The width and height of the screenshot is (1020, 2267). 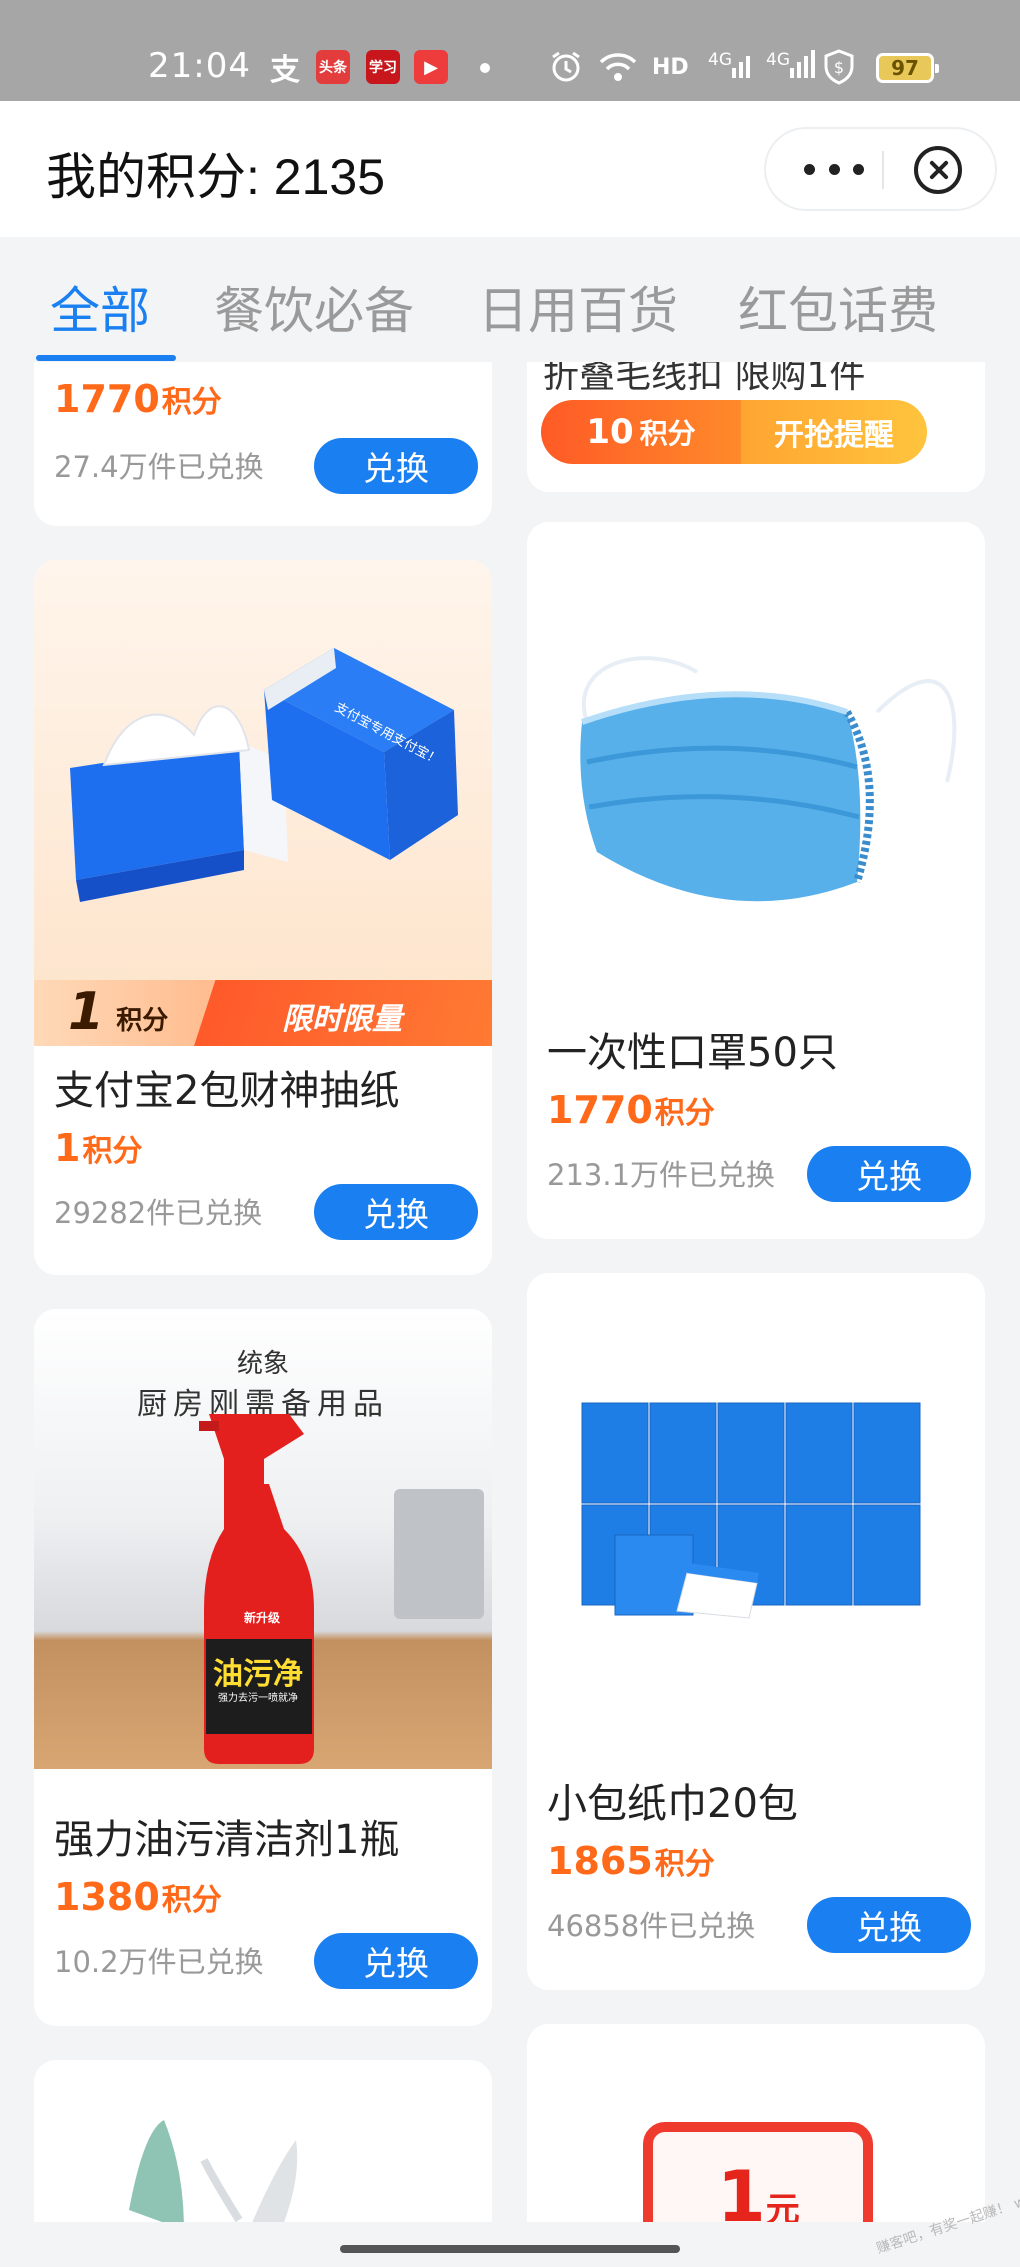 What do you see at coordinates (880, 169) in the screenshot?
I see `capsule-menu` at bounding box center [880, 169].